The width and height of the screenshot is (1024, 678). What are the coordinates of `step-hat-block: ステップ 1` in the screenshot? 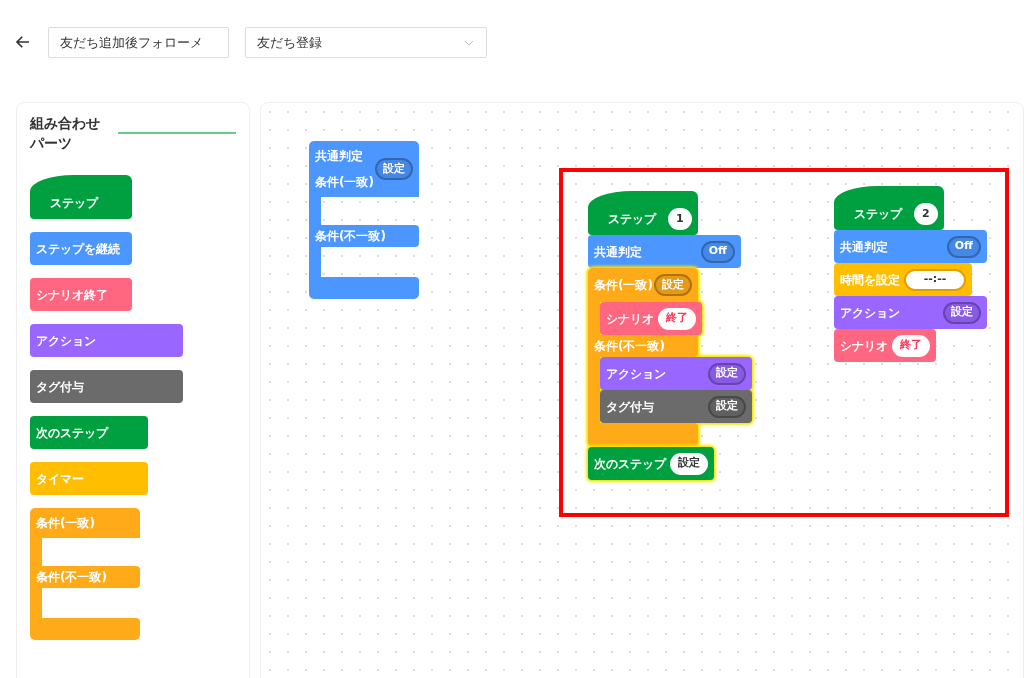 It's located at (643, 213).